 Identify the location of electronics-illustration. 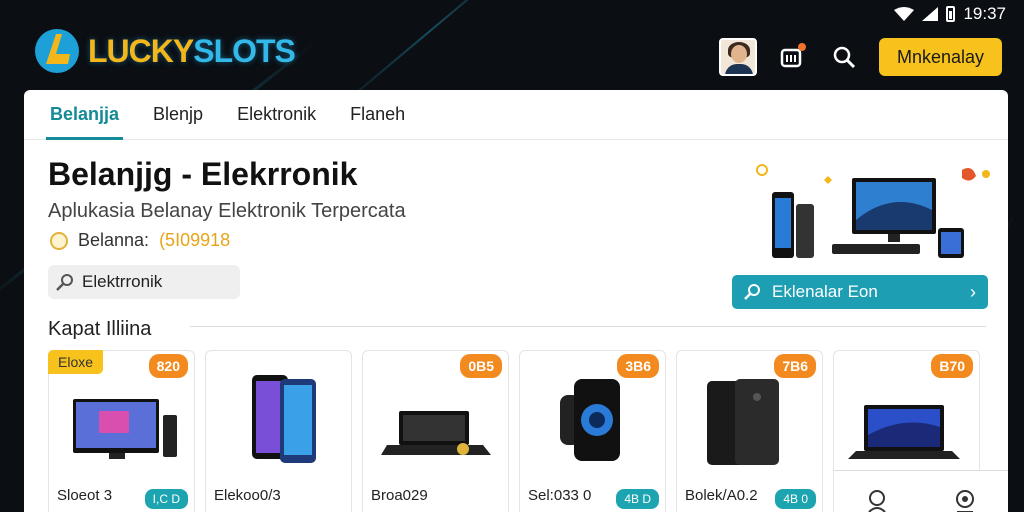
(873, 211).